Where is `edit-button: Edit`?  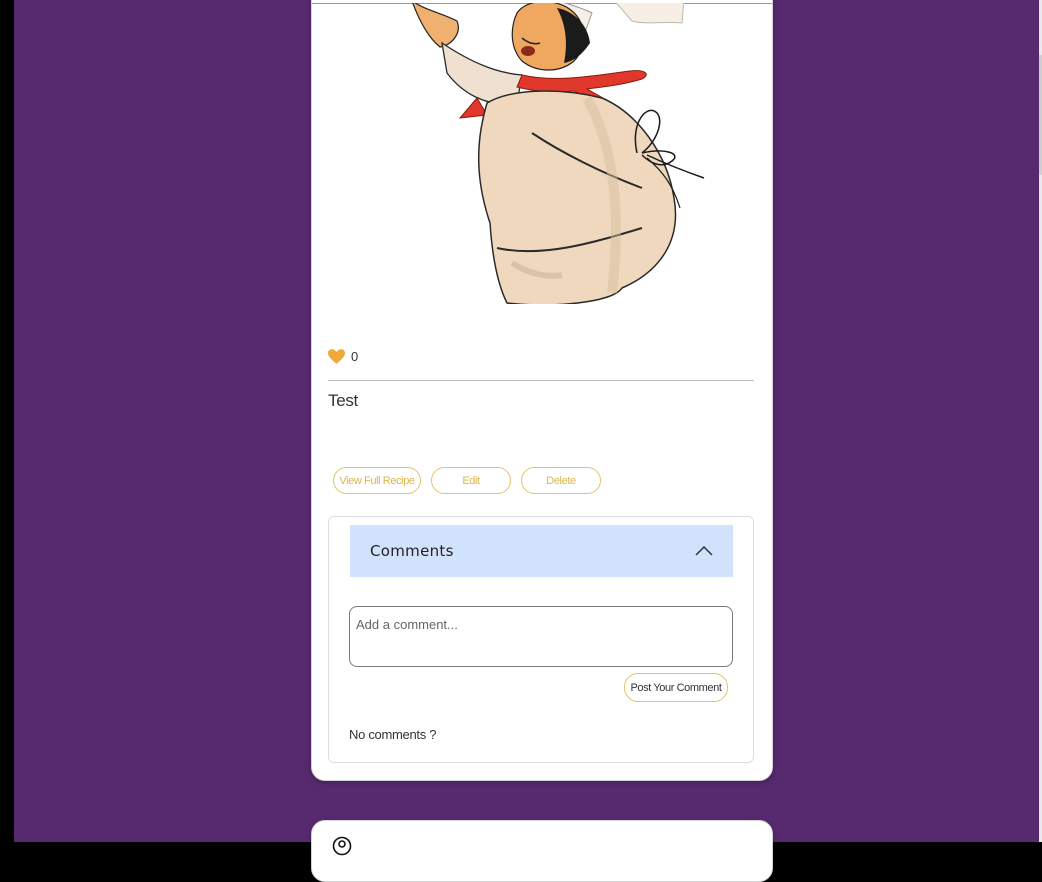 edit-button: Edit is located at coordinates (471, 480).